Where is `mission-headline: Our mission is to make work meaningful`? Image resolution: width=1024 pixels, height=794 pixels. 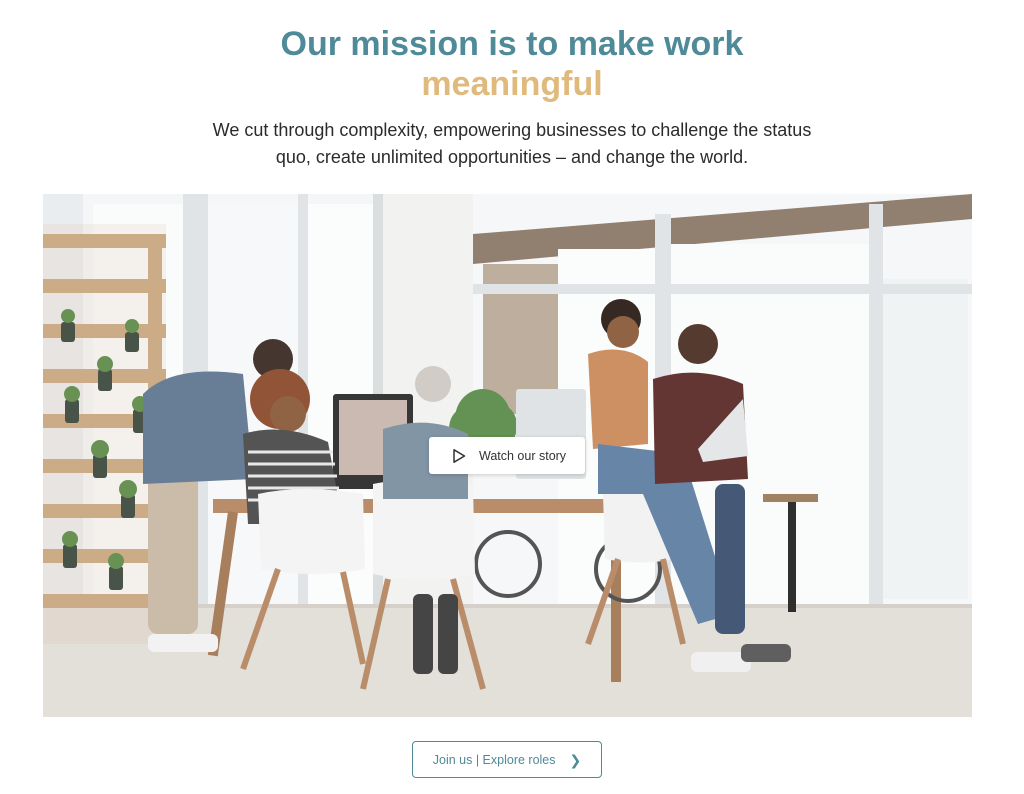
mission-headline: Our mission is to make work meaningful is located at coordinates (512, 64).